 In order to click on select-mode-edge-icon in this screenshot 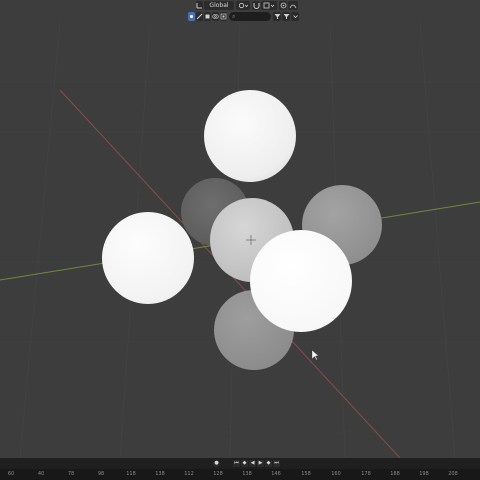, I will do `click(199, 16)`.